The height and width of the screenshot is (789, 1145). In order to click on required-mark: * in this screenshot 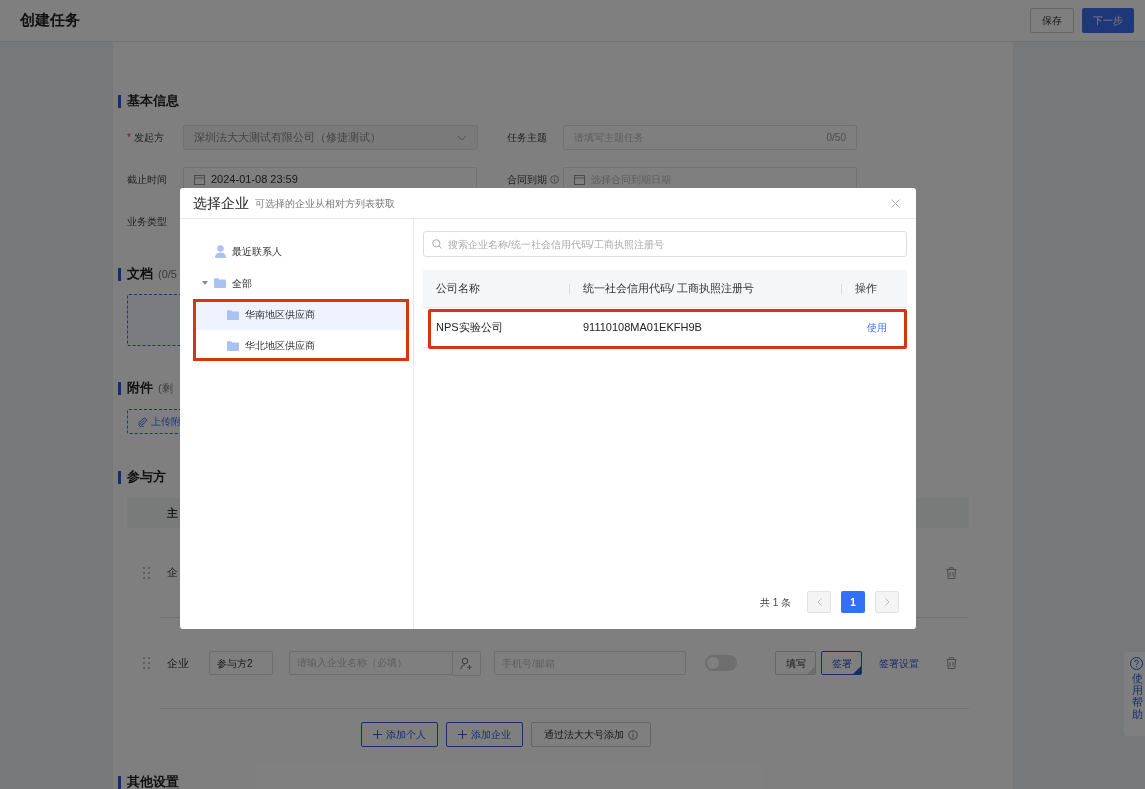, I will do `click(129, 138)`.